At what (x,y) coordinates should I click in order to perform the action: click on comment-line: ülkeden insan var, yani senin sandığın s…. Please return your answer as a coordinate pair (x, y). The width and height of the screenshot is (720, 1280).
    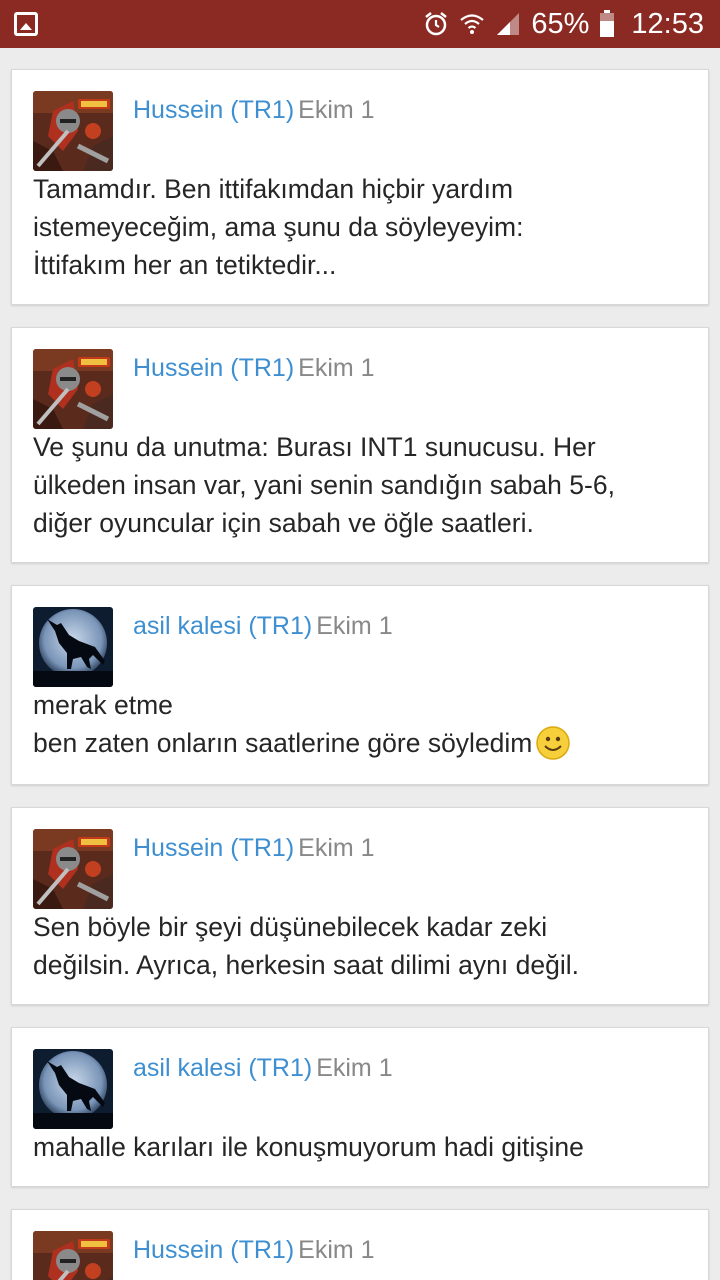
    Looking at the image, I should click on (324, 485).